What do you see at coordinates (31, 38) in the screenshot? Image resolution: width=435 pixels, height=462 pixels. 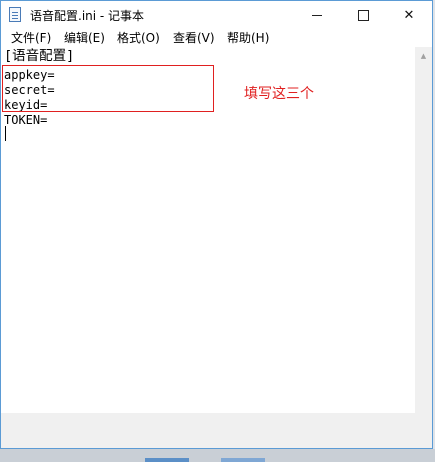 I see `menu-file: 文件(F)` at bounding box center [31, 38].